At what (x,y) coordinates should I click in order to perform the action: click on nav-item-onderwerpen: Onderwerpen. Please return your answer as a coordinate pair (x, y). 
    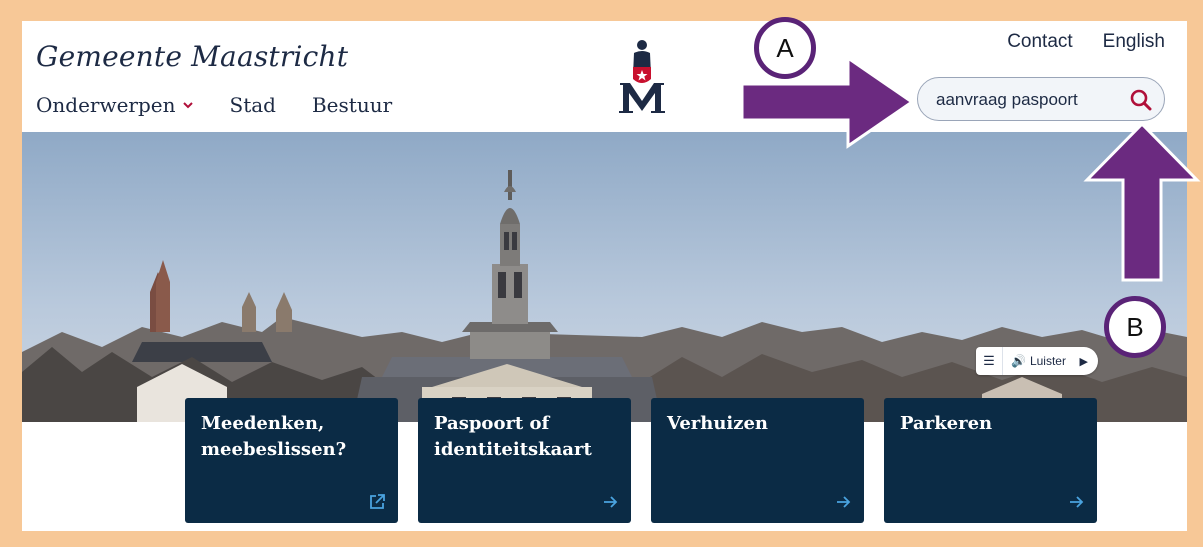
    Looking at the image, I should click on (115, 105).